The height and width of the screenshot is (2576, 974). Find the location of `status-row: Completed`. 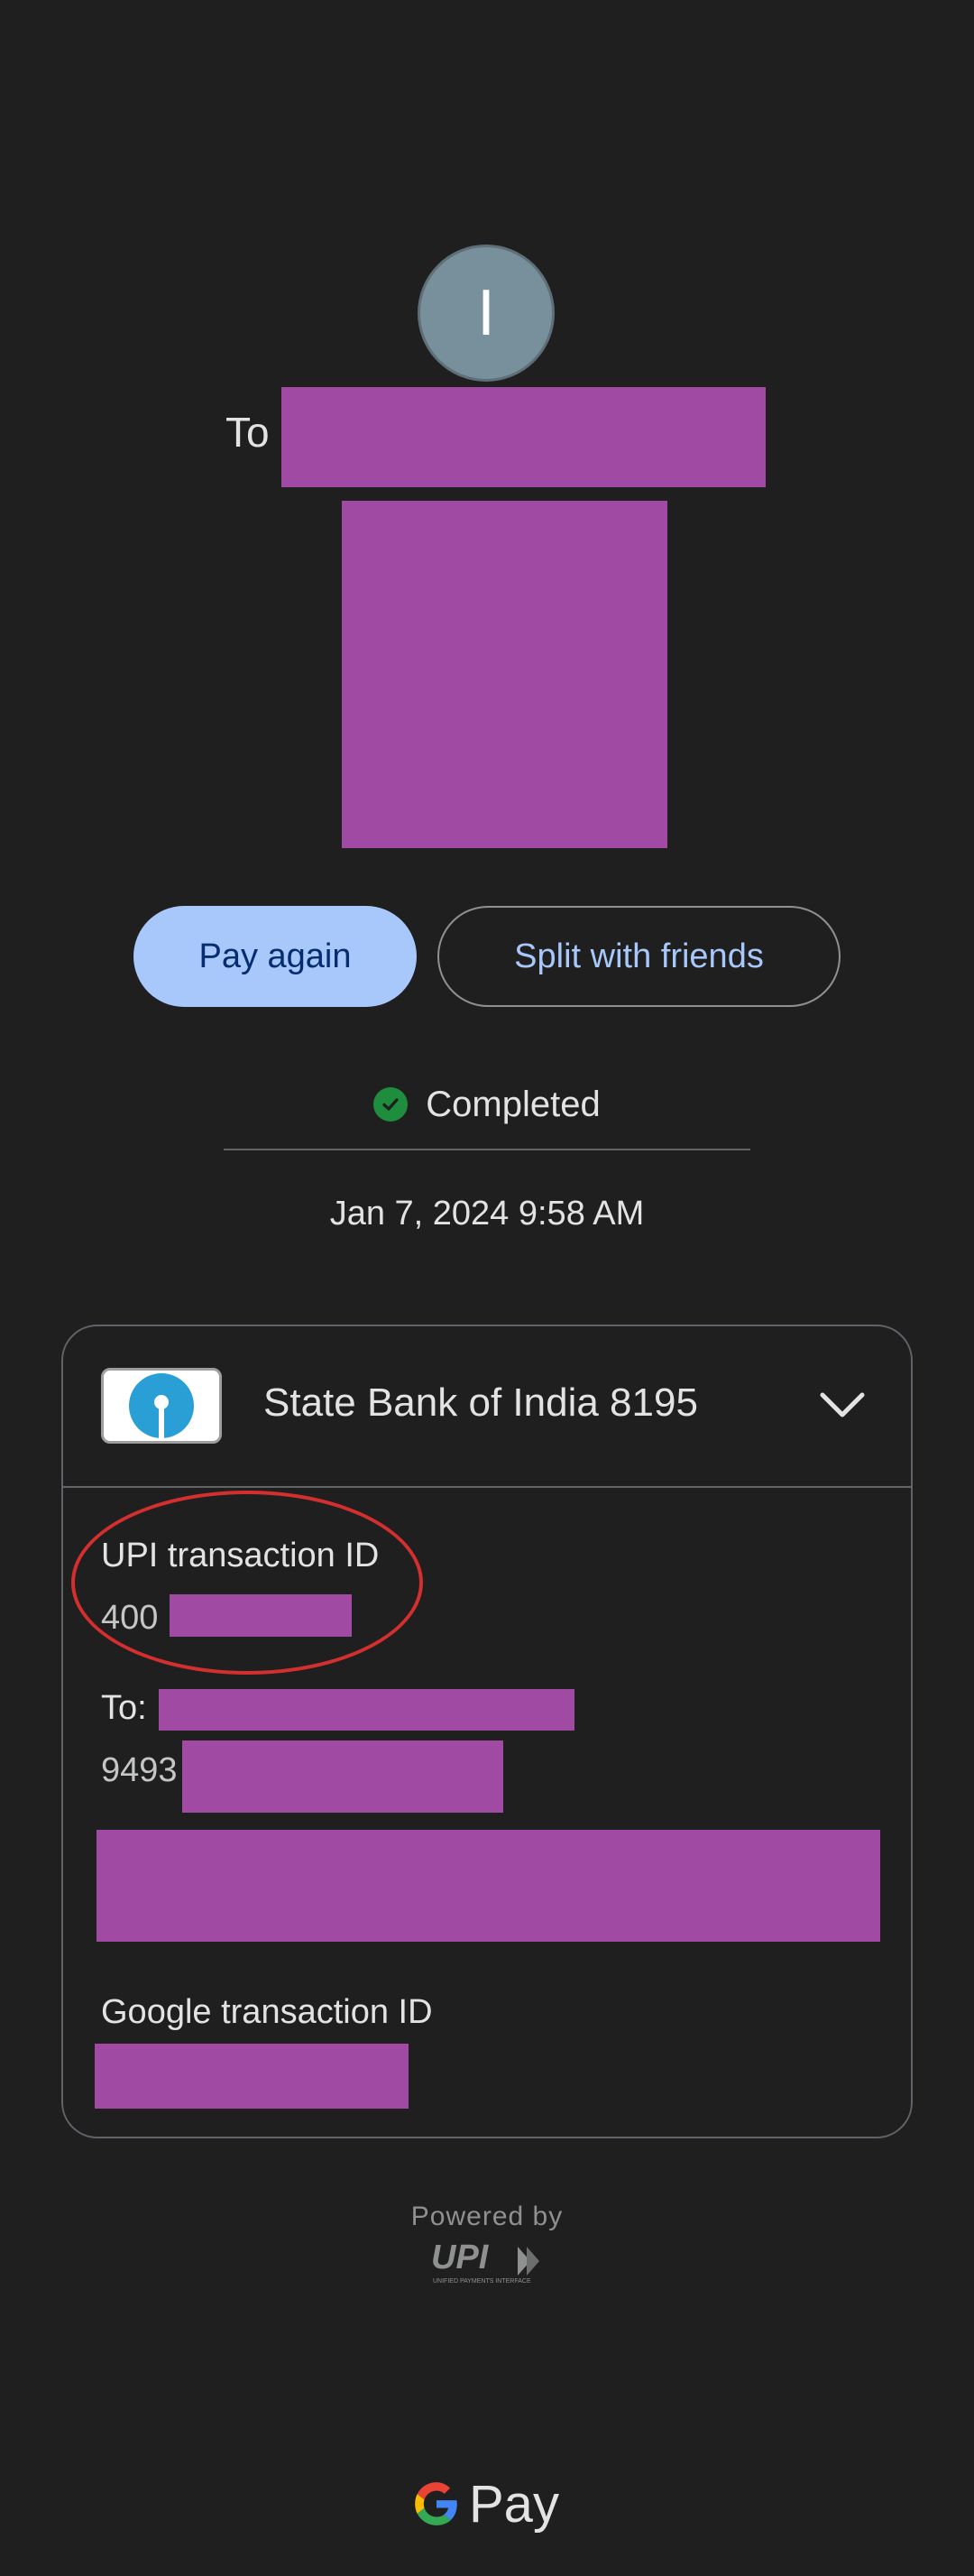

status-row: Completed is located at coordinates (487, 1104).